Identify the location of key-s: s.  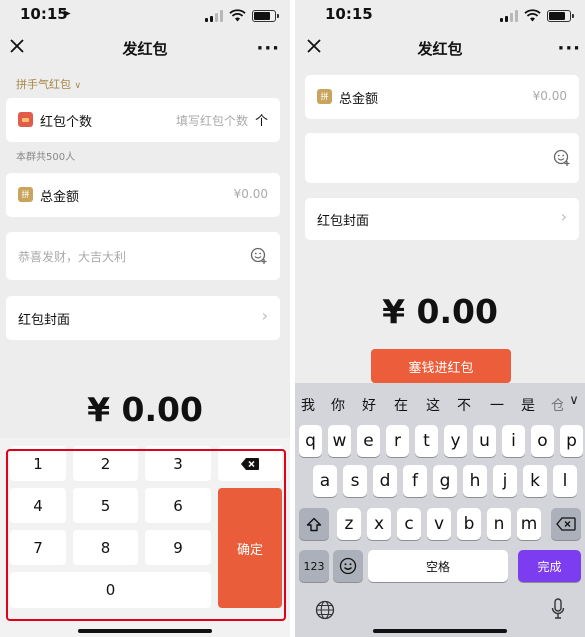
(355, 481).